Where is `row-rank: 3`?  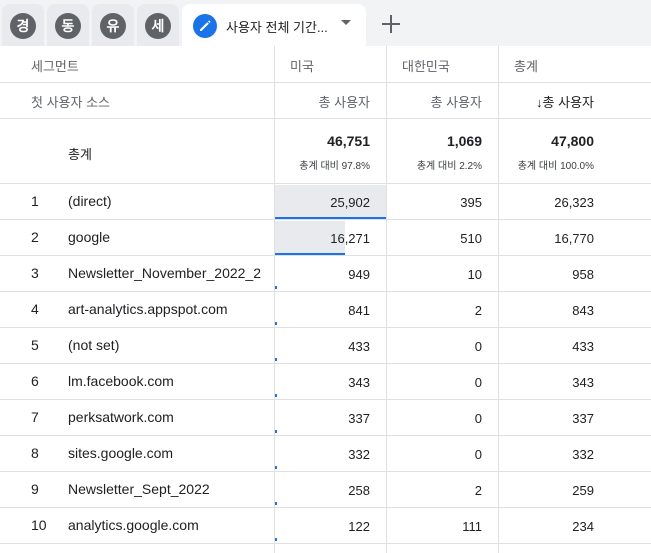
row-rank: 3 is located at coordinates (35, 273).